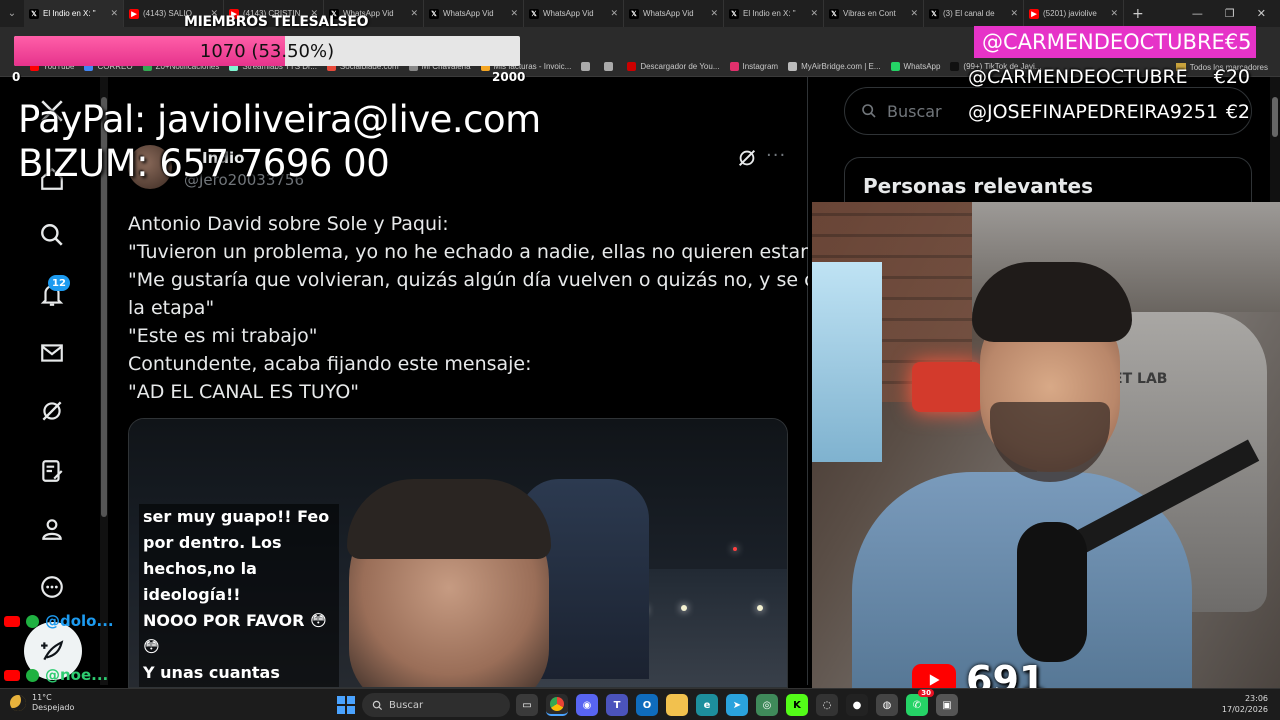  I want to click on profile-icon, so click(52, 529).